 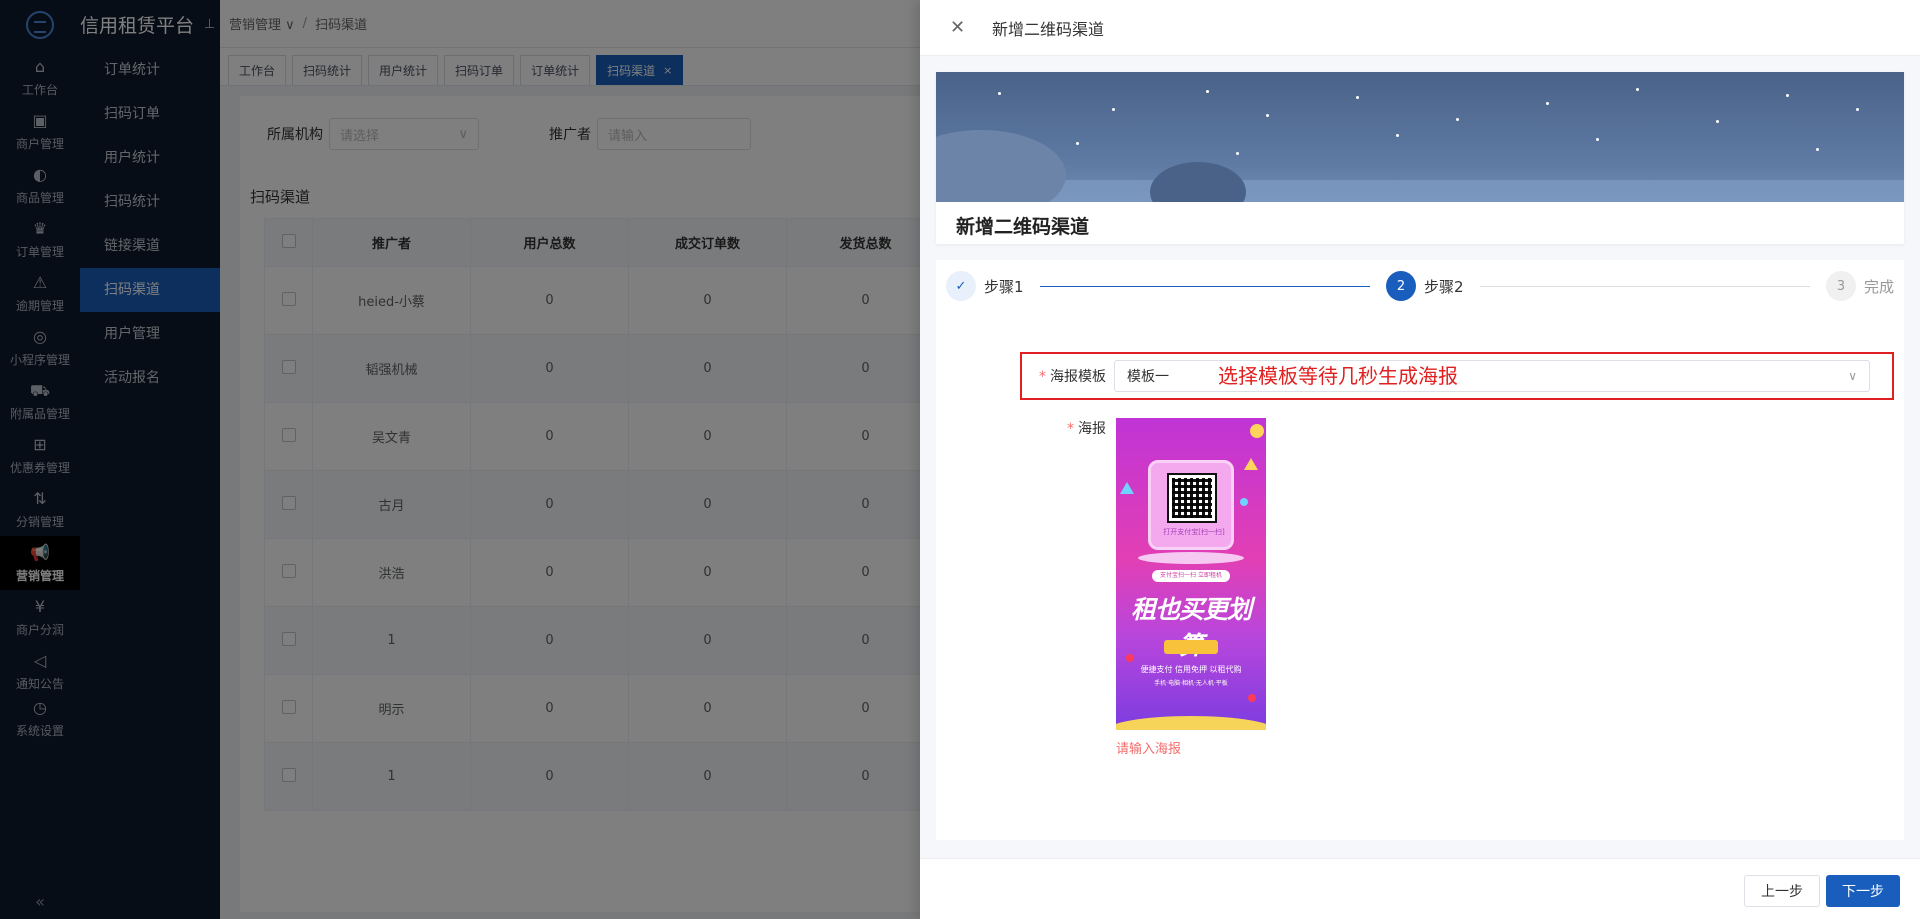 I want to click on step-1-label: 步骤1, so click(x=1004, y=286).